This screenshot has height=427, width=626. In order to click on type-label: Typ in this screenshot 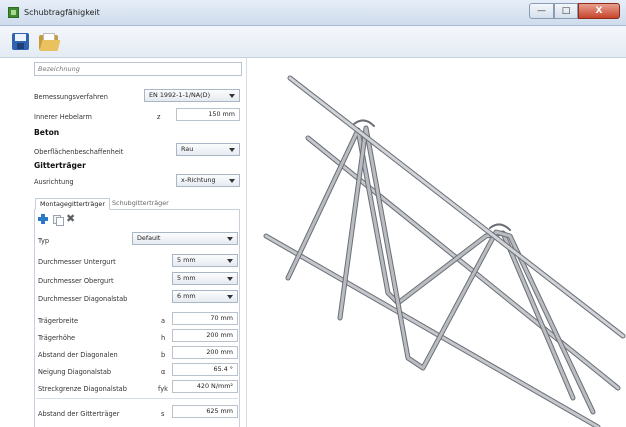, I will do `click(44, 241)`.